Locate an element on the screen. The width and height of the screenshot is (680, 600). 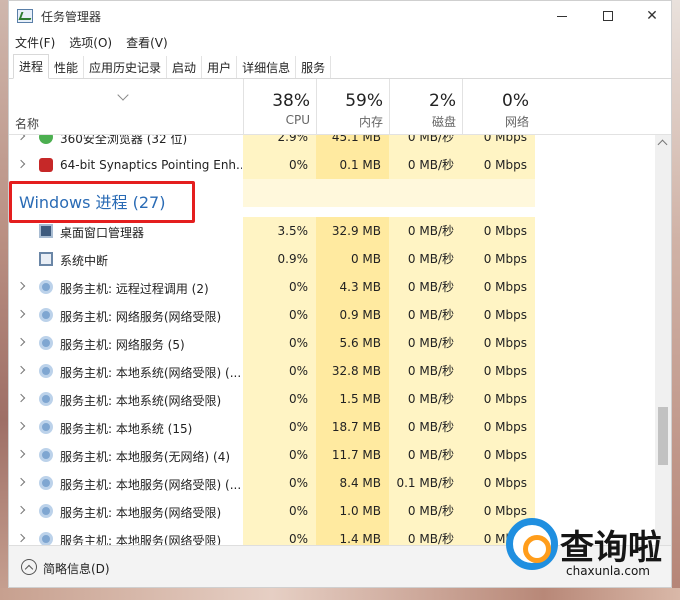
column-memory-header: 59% 内存 is located at coordinates (352, 107).